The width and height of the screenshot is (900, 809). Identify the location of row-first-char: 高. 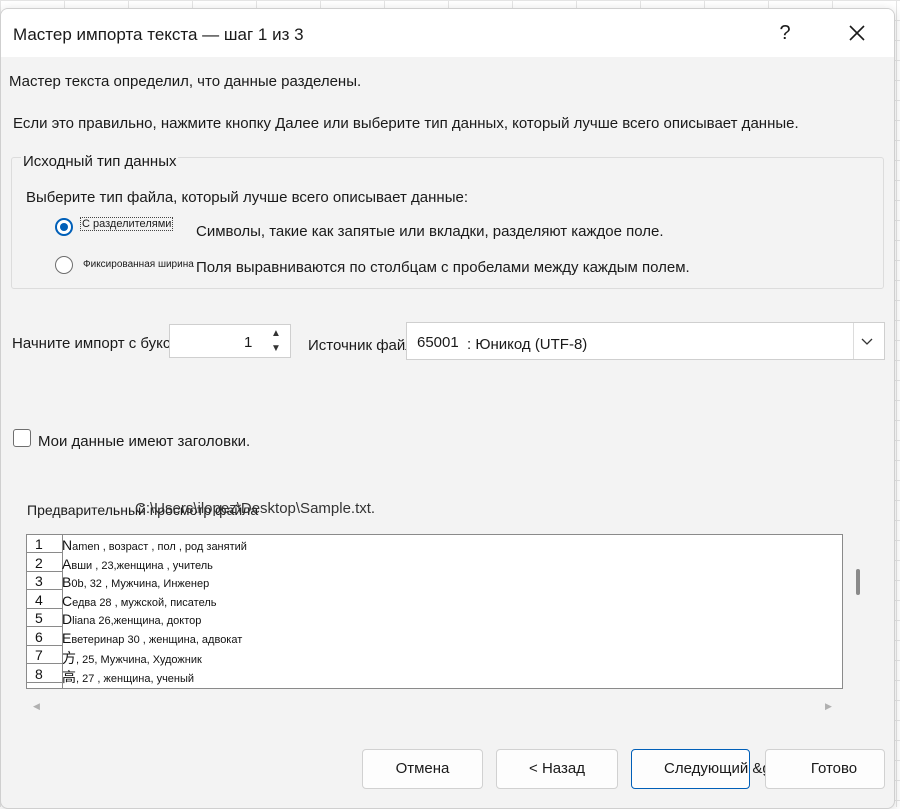
(69, 676).